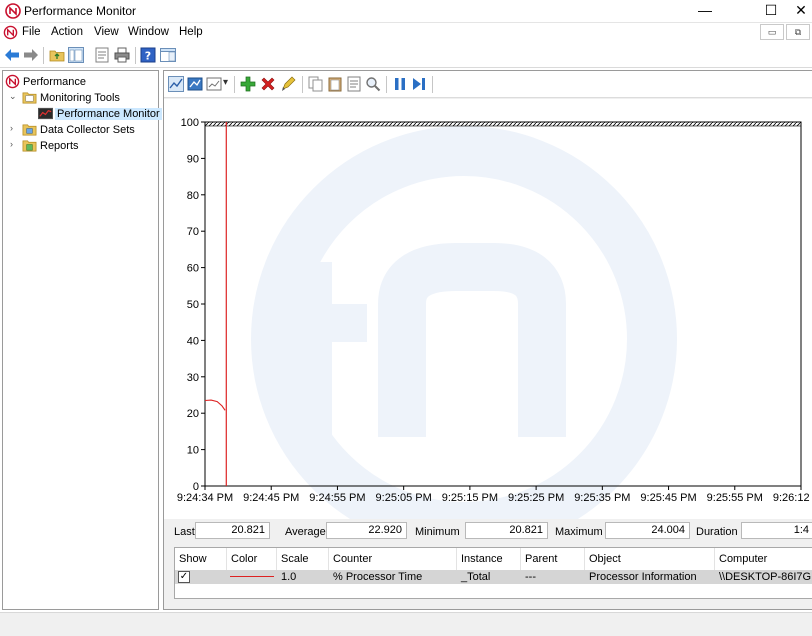 This screenshot has height=636, width=812. What do you see at coordinates (193, 196) in the screenshot?
I see `y-tick-label: 80` at bounding box center [193, 196].